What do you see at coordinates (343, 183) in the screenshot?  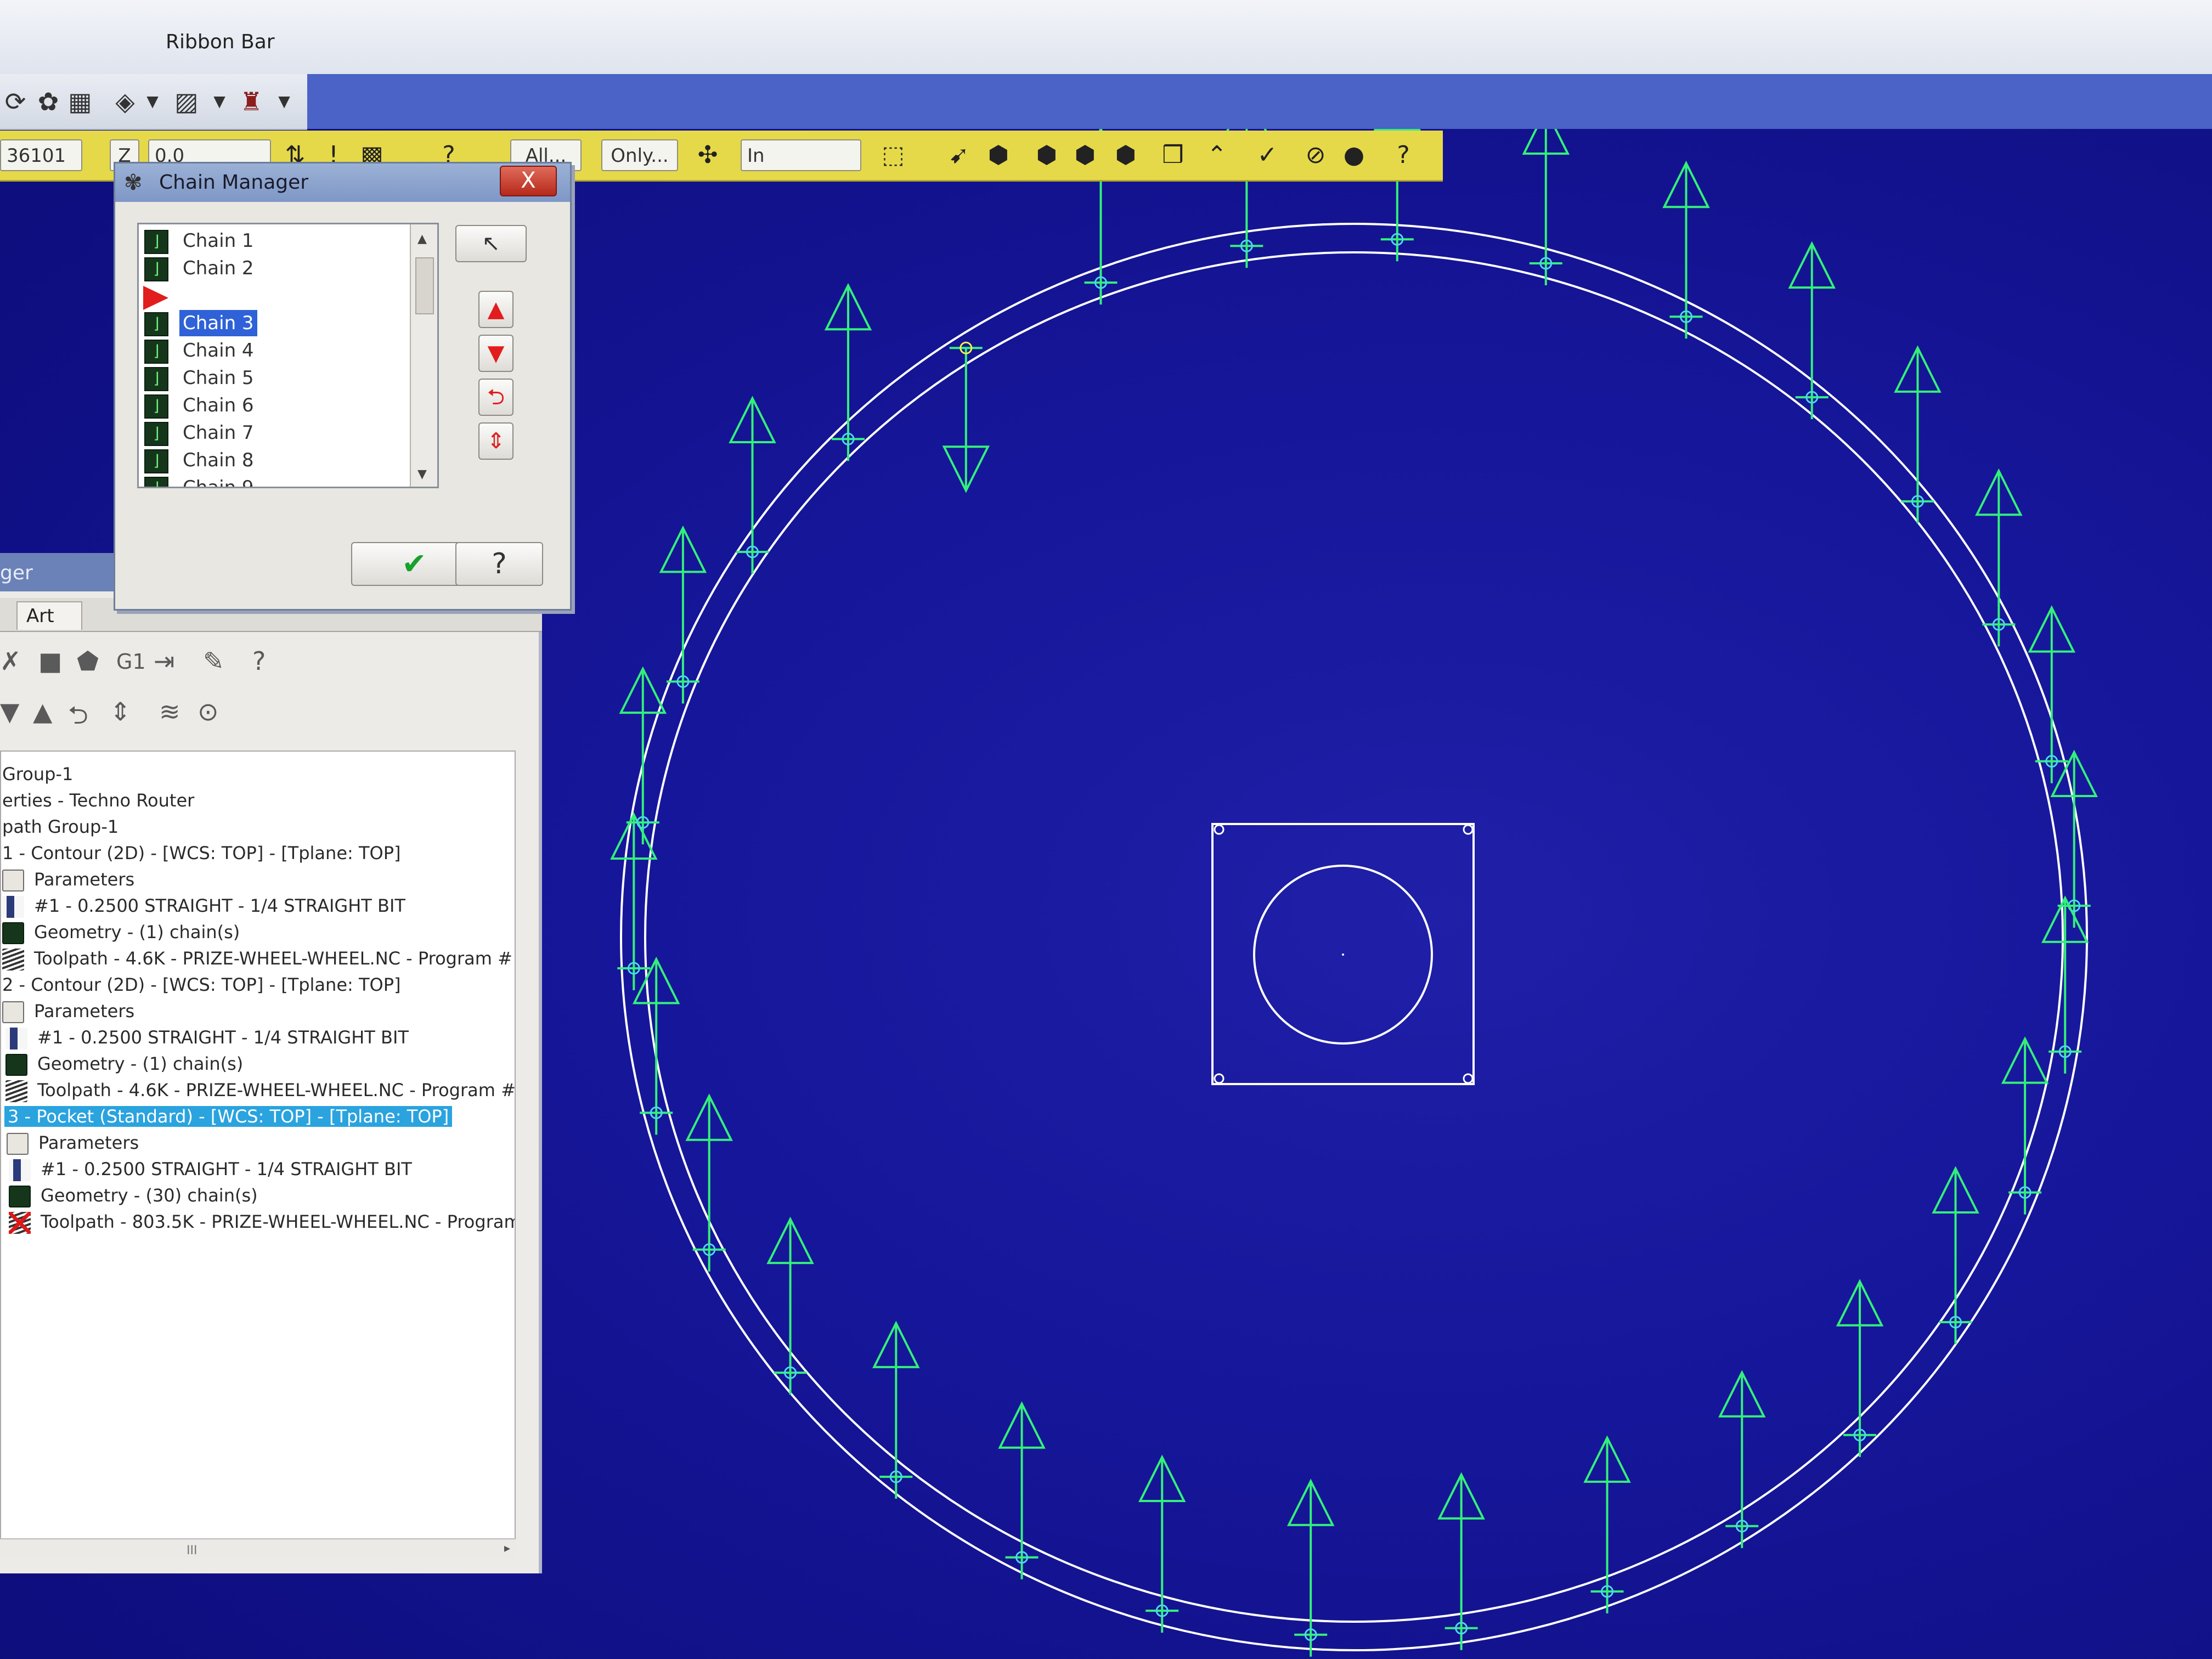 I see `chain-manager-titlebar: ✾ Chain Manager X` at bounding box center [343, 183].